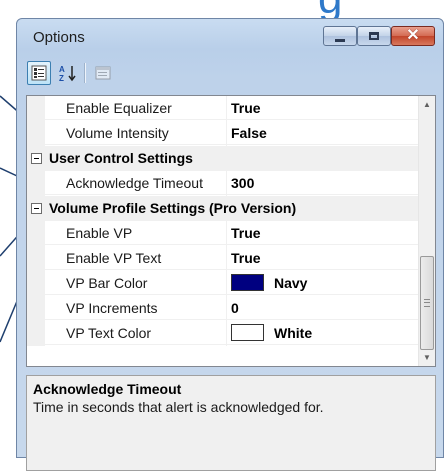  I want to click on category-row: Volume Profile Settings (Pro Version), so click(223, 208).